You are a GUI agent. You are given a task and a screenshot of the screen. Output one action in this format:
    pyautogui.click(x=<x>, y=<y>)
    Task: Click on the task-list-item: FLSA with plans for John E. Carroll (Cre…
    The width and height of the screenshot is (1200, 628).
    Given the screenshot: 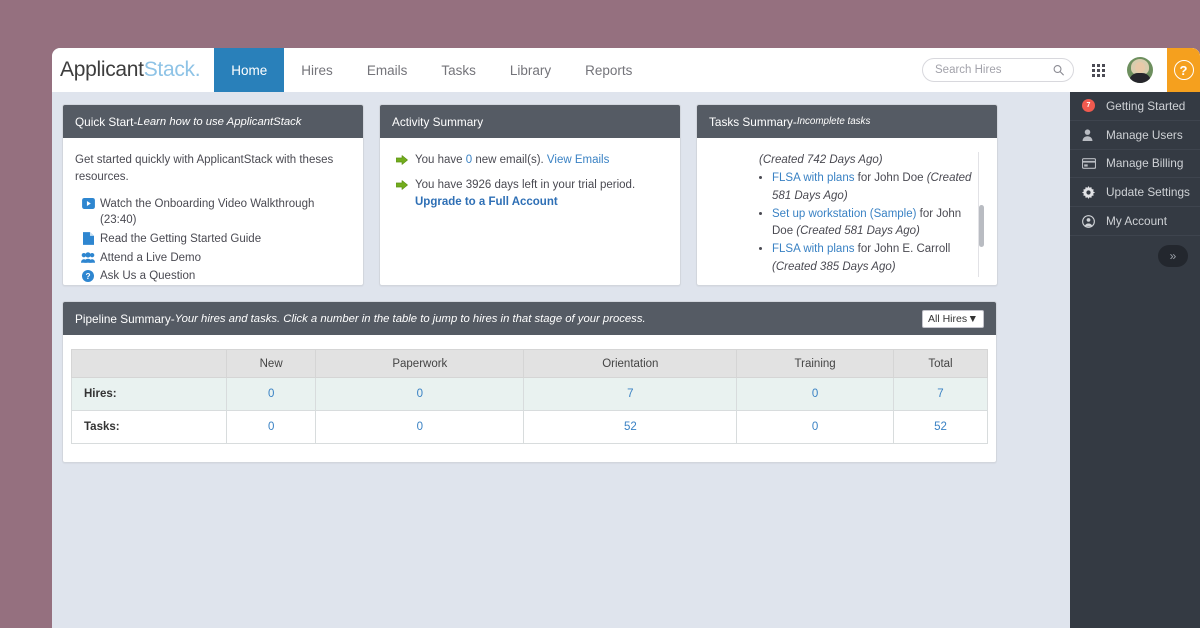 What is the action you would take?
    pyautogui.click(x=878, y=258)
    